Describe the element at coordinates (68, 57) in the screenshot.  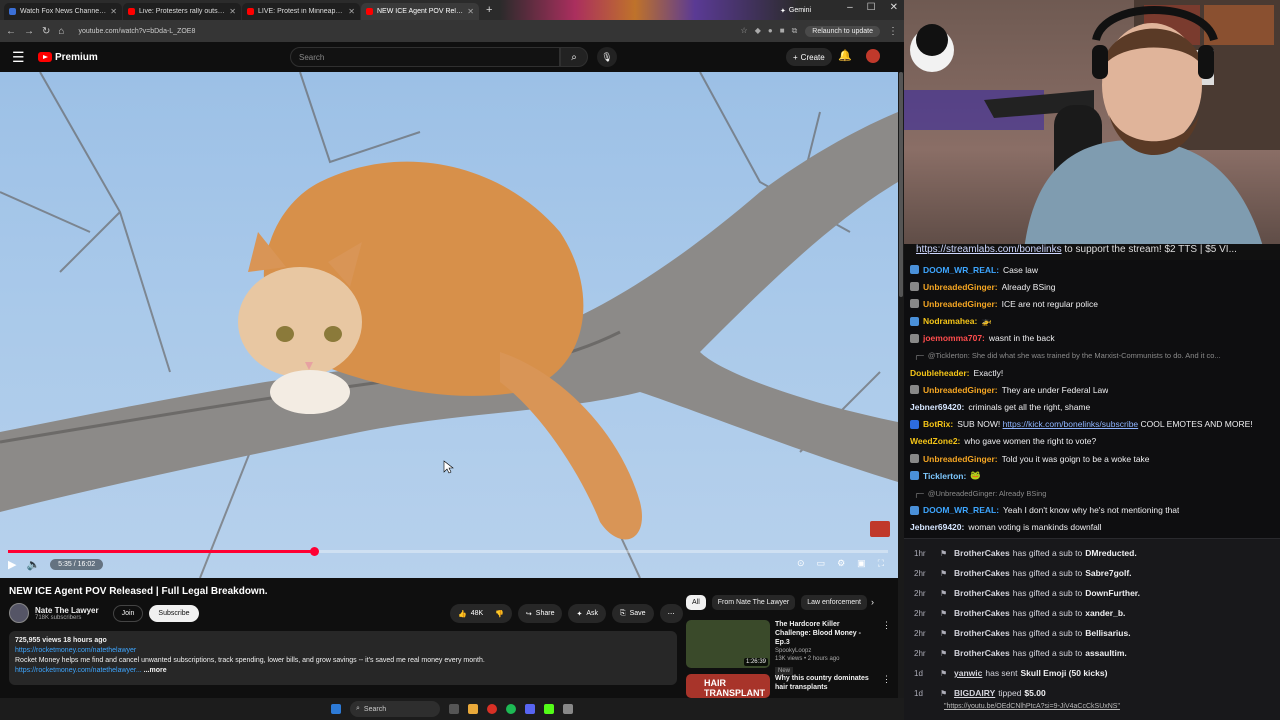
I see `youtube-logo: Premium` at that location.